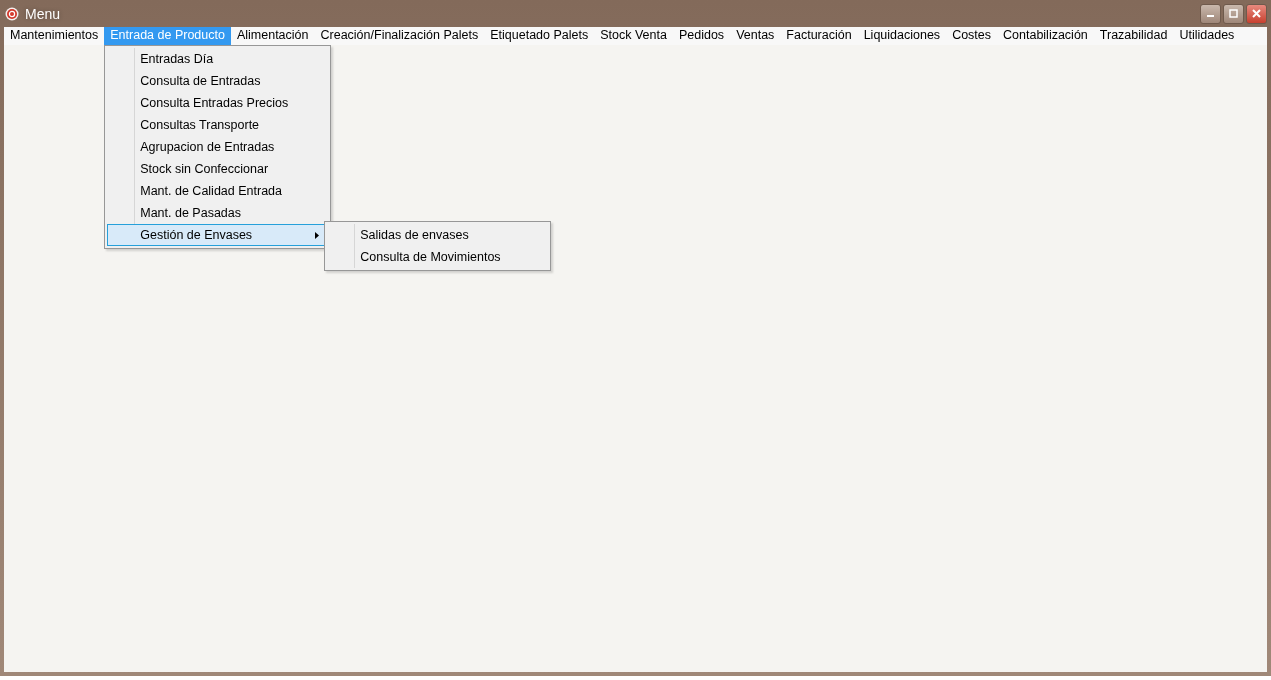  I want to click on menu-option: Mant. de Pasadas, so click(218, 213).